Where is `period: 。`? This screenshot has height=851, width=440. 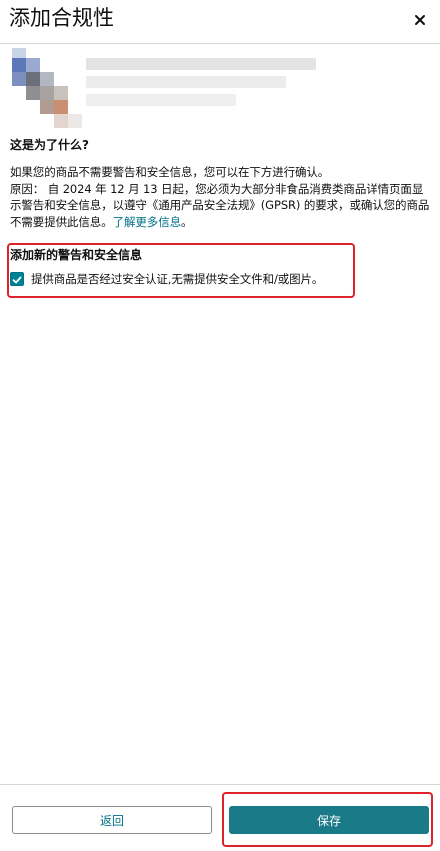
period: 。 is located at coordinates (187, 221).